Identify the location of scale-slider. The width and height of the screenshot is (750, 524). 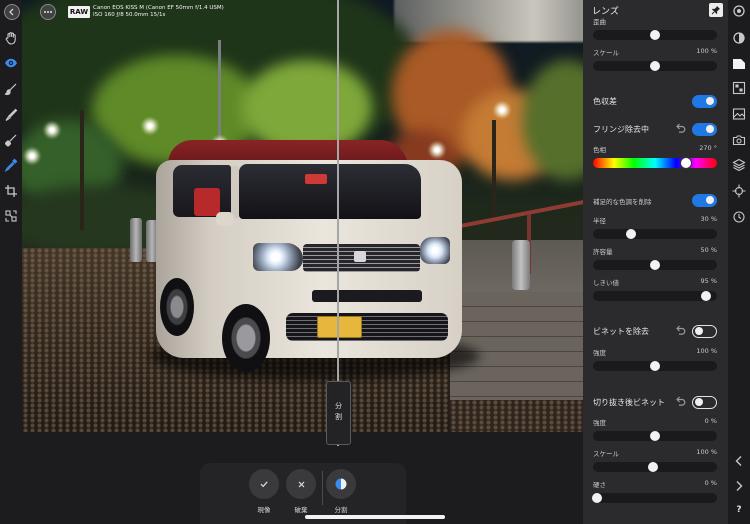
(655, 66).